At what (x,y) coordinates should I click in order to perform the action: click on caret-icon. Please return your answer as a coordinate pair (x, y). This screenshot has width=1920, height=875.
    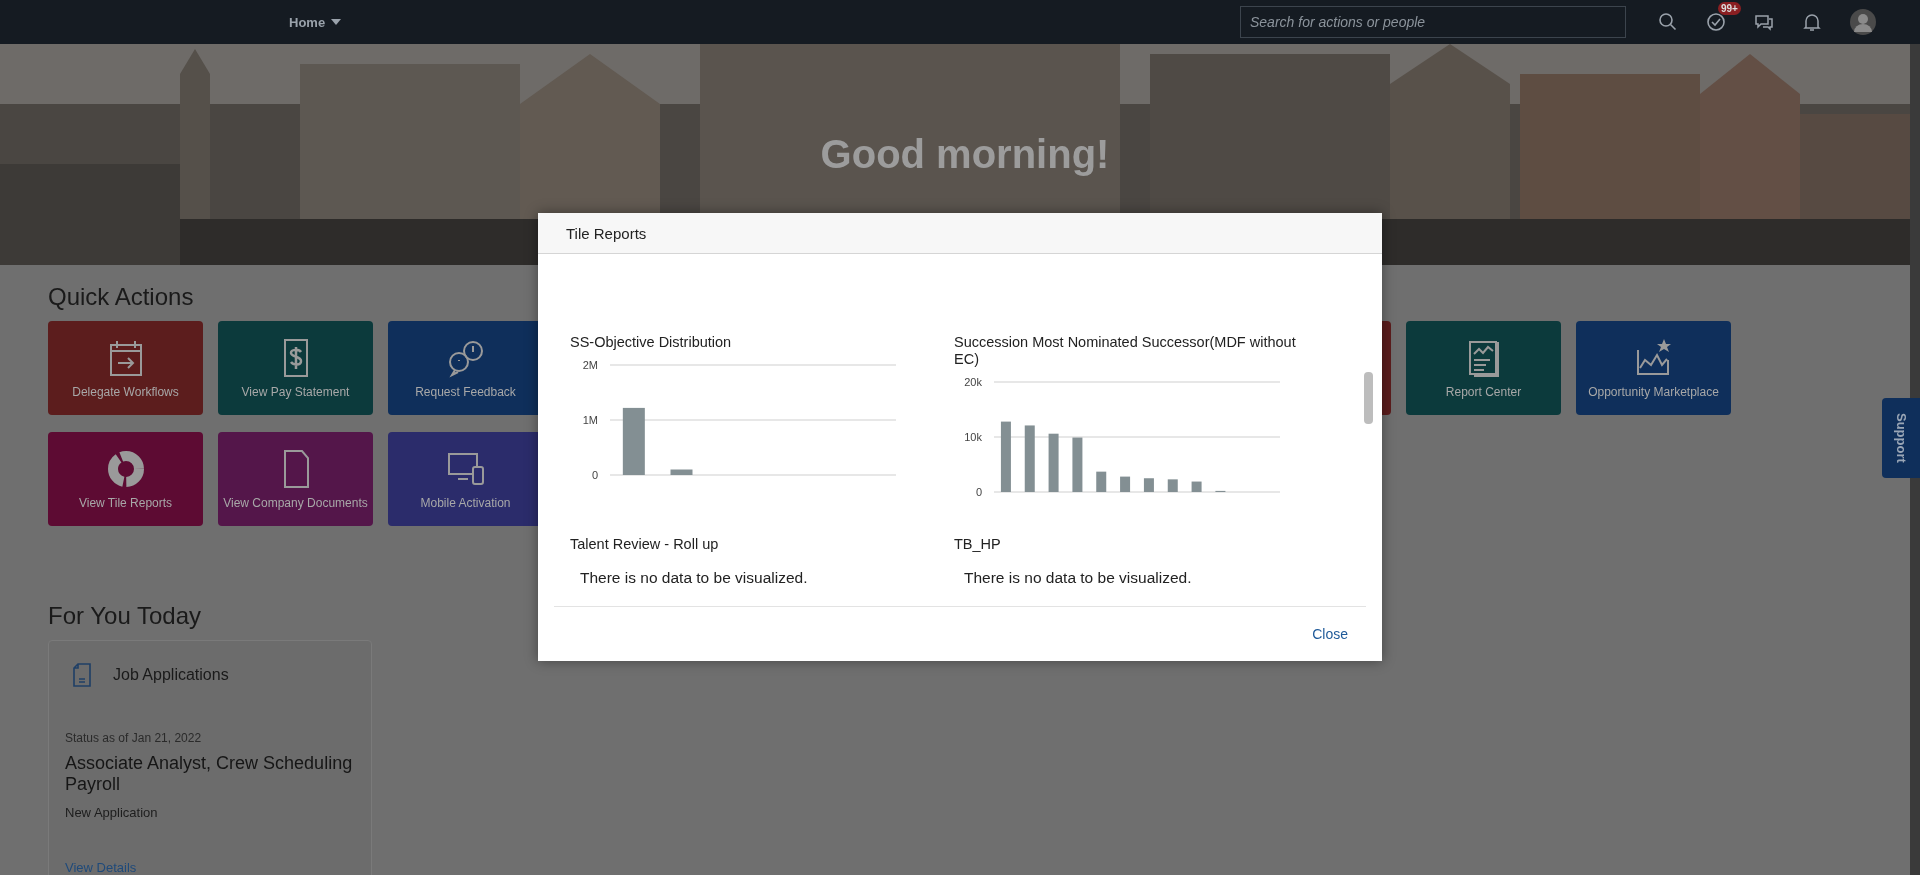
    Looking at the image, I should click on (336, 22).